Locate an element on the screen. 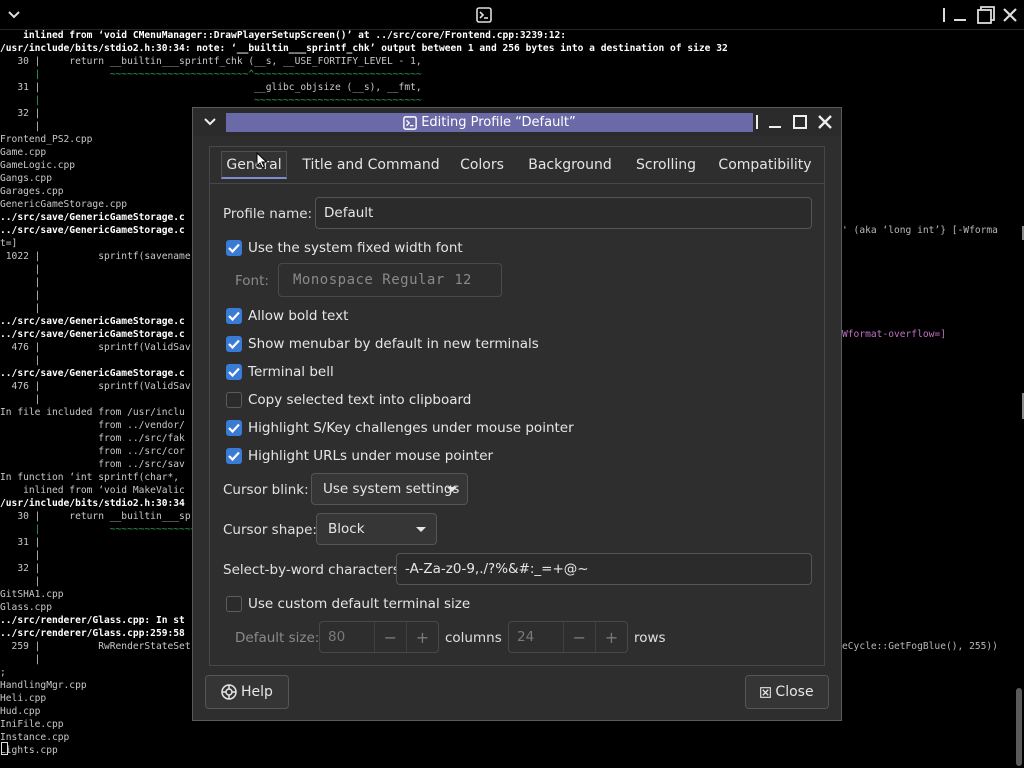 This screenshot has width=1024, height=768. cursor-shape-value: Block is located at coordinates (346, 529).